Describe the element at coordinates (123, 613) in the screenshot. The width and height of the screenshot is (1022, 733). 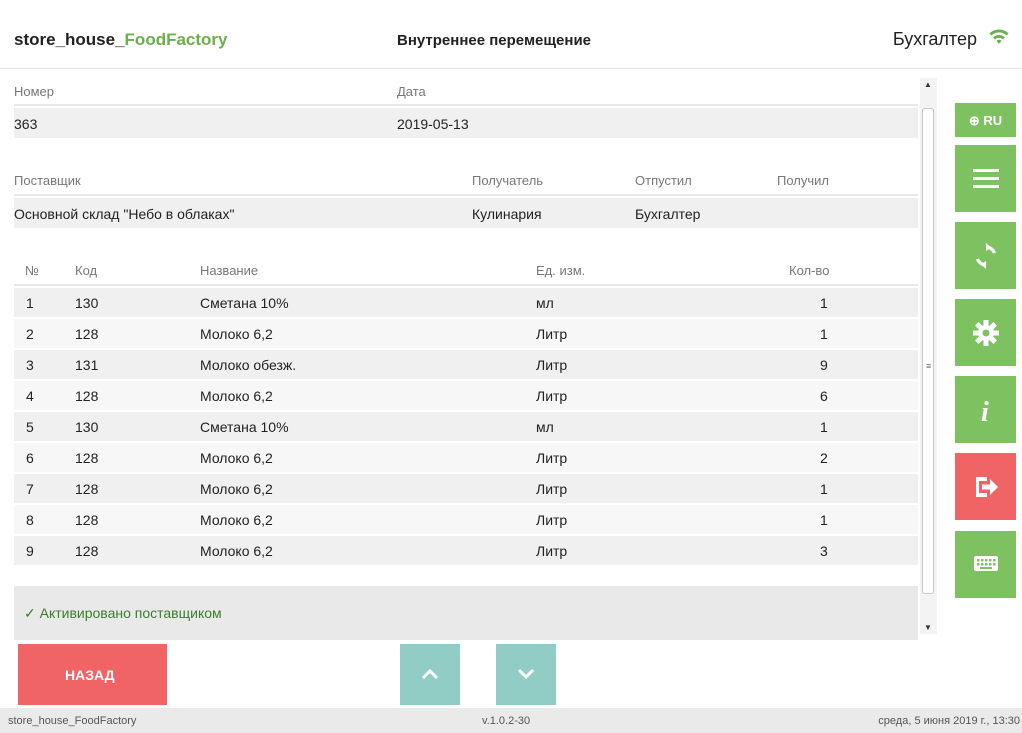
I see `status-text: ✓ Активировано поставщиком` at that location.